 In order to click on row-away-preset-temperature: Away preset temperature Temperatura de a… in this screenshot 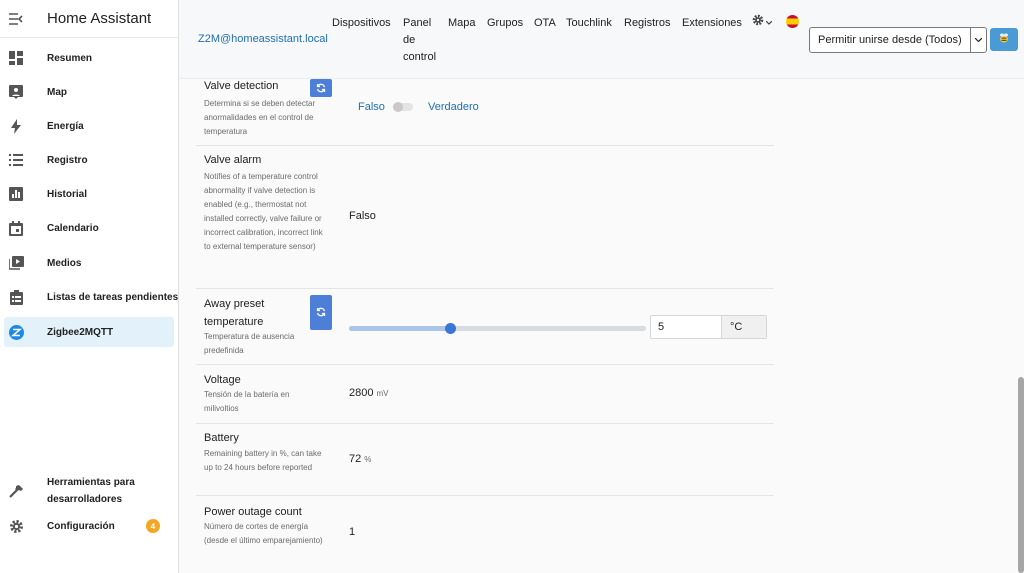, I will do `click(485, 327)`.